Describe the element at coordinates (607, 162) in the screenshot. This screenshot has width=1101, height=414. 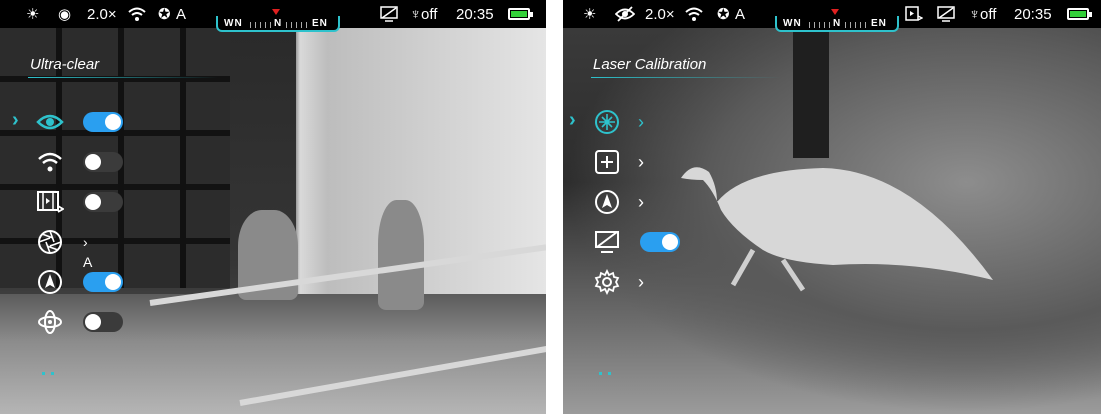
I see `crosshair-add-icon` at that location.